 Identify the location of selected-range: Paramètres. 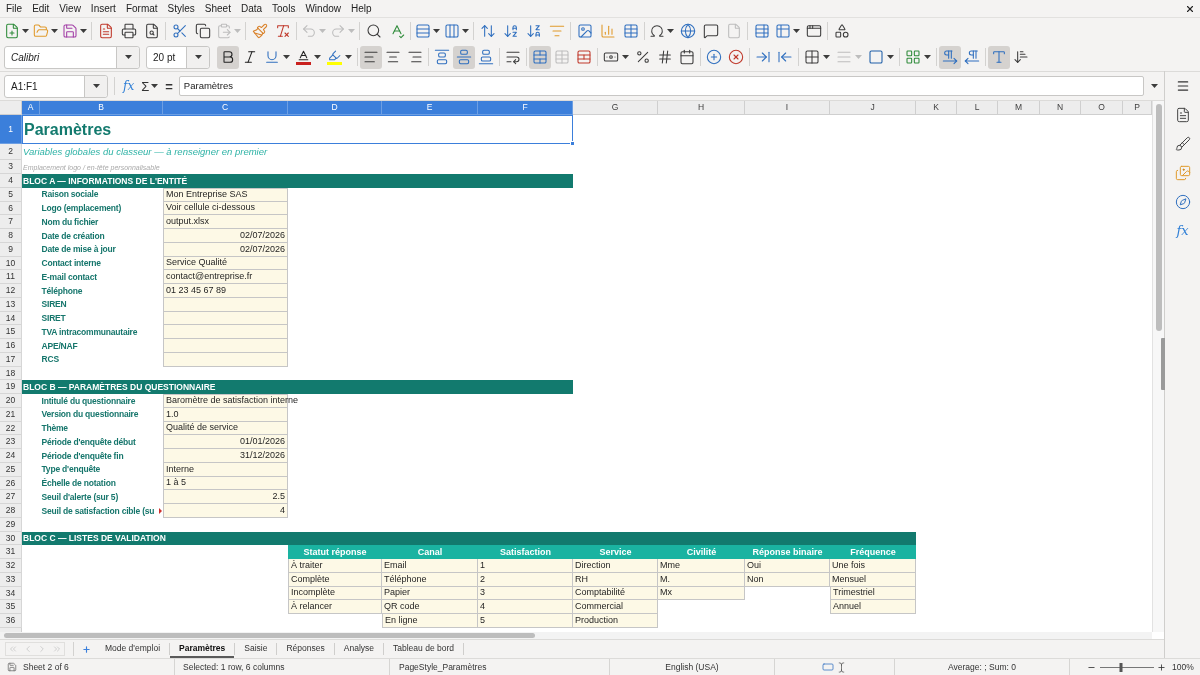
(297, 129).